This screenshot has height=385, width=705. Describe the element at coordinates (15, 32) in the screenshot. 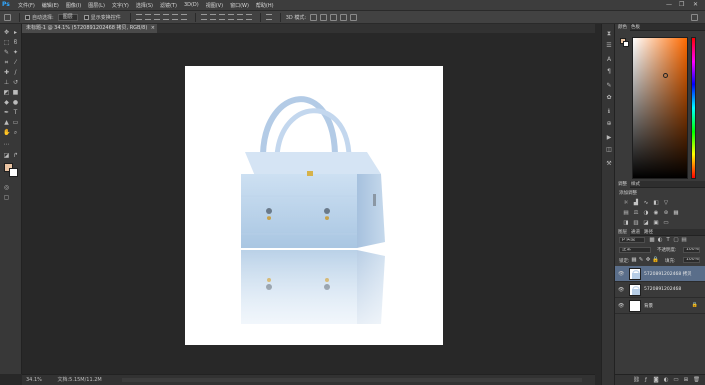

I see `artboard-tool-icon: ▸` at that location.